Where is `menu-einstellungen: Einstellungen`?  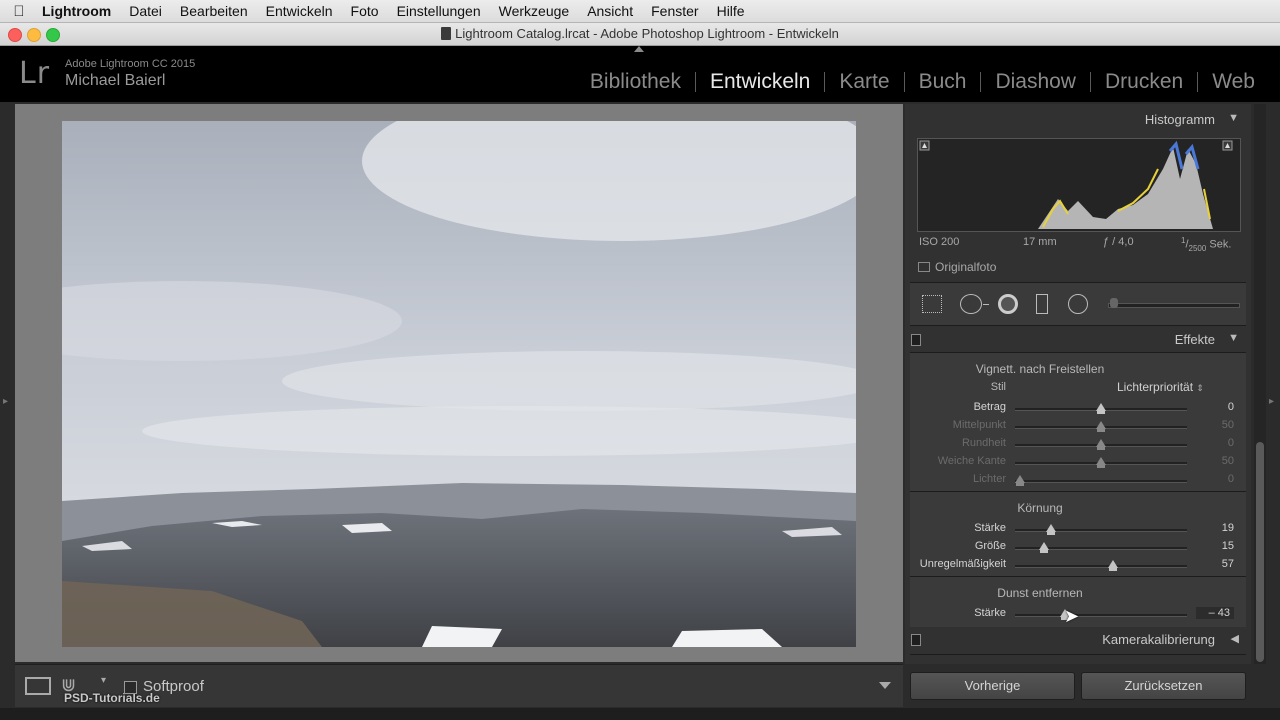
menu-einstellungen: Einstellungen is located at coordinates (439, 11).